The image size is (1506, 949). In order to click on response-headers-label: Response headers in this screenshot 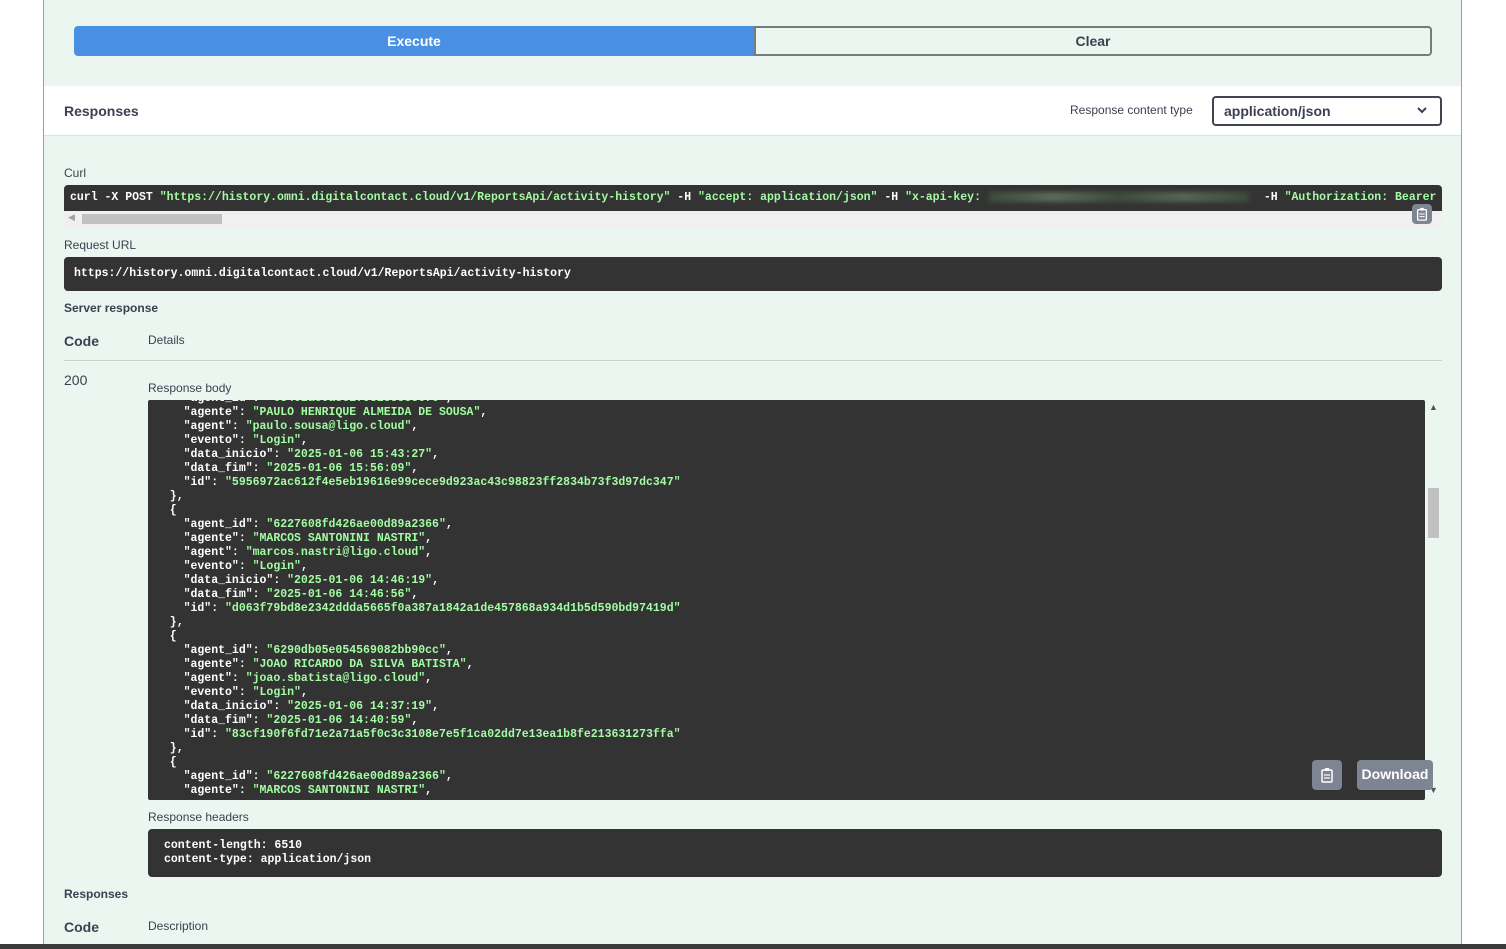, I will do `click(198, 817)`.